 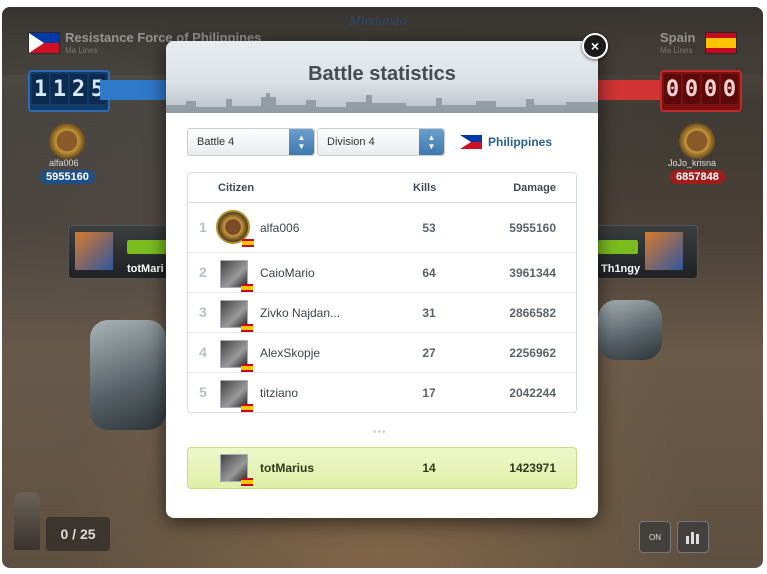 I want to click on column-kills: Kills, so click(x=425, y=188).